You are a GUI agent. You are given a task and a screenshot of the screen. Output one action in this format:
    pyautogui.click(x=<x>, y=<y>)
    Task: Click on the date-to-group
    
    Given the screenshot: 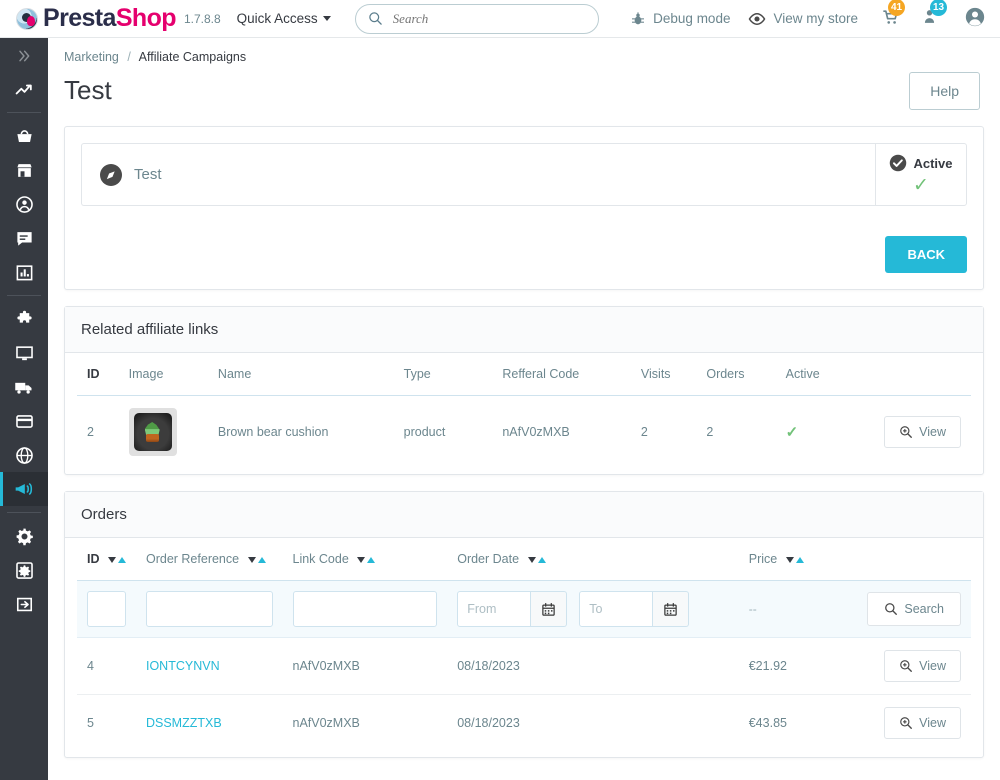 What is the action you would take?
    pyautogui.click(x=634, y=609)
    